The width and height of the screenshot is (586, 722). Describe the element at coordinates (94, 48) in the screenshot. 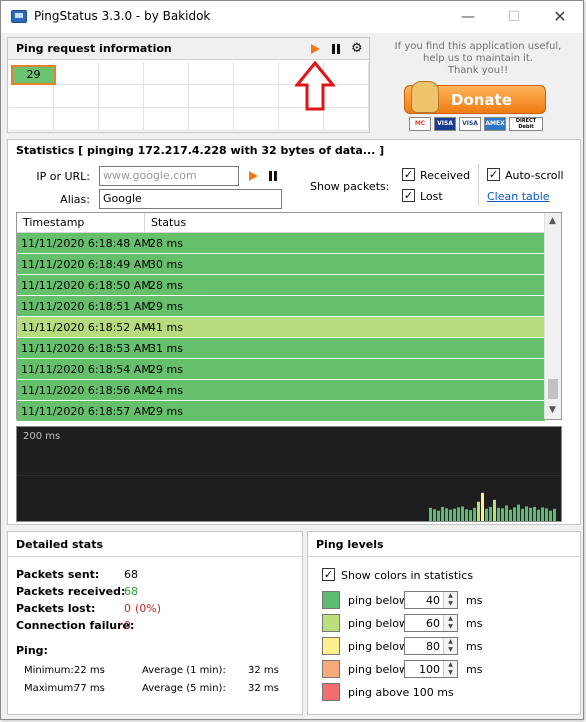

I see `ping-request-title: Ping request information` at that location.